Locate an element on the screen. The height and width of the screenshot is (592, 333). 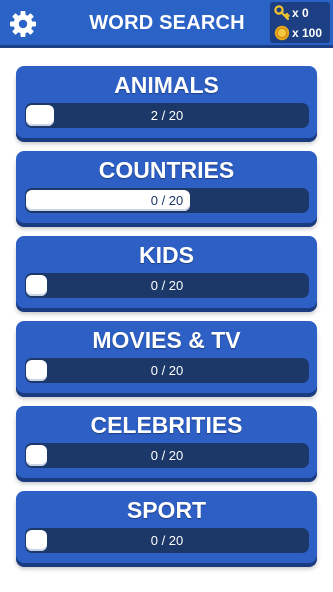
top-bar: WORD SEARCH x 0 x 100 is located at coordinates (166, 24).